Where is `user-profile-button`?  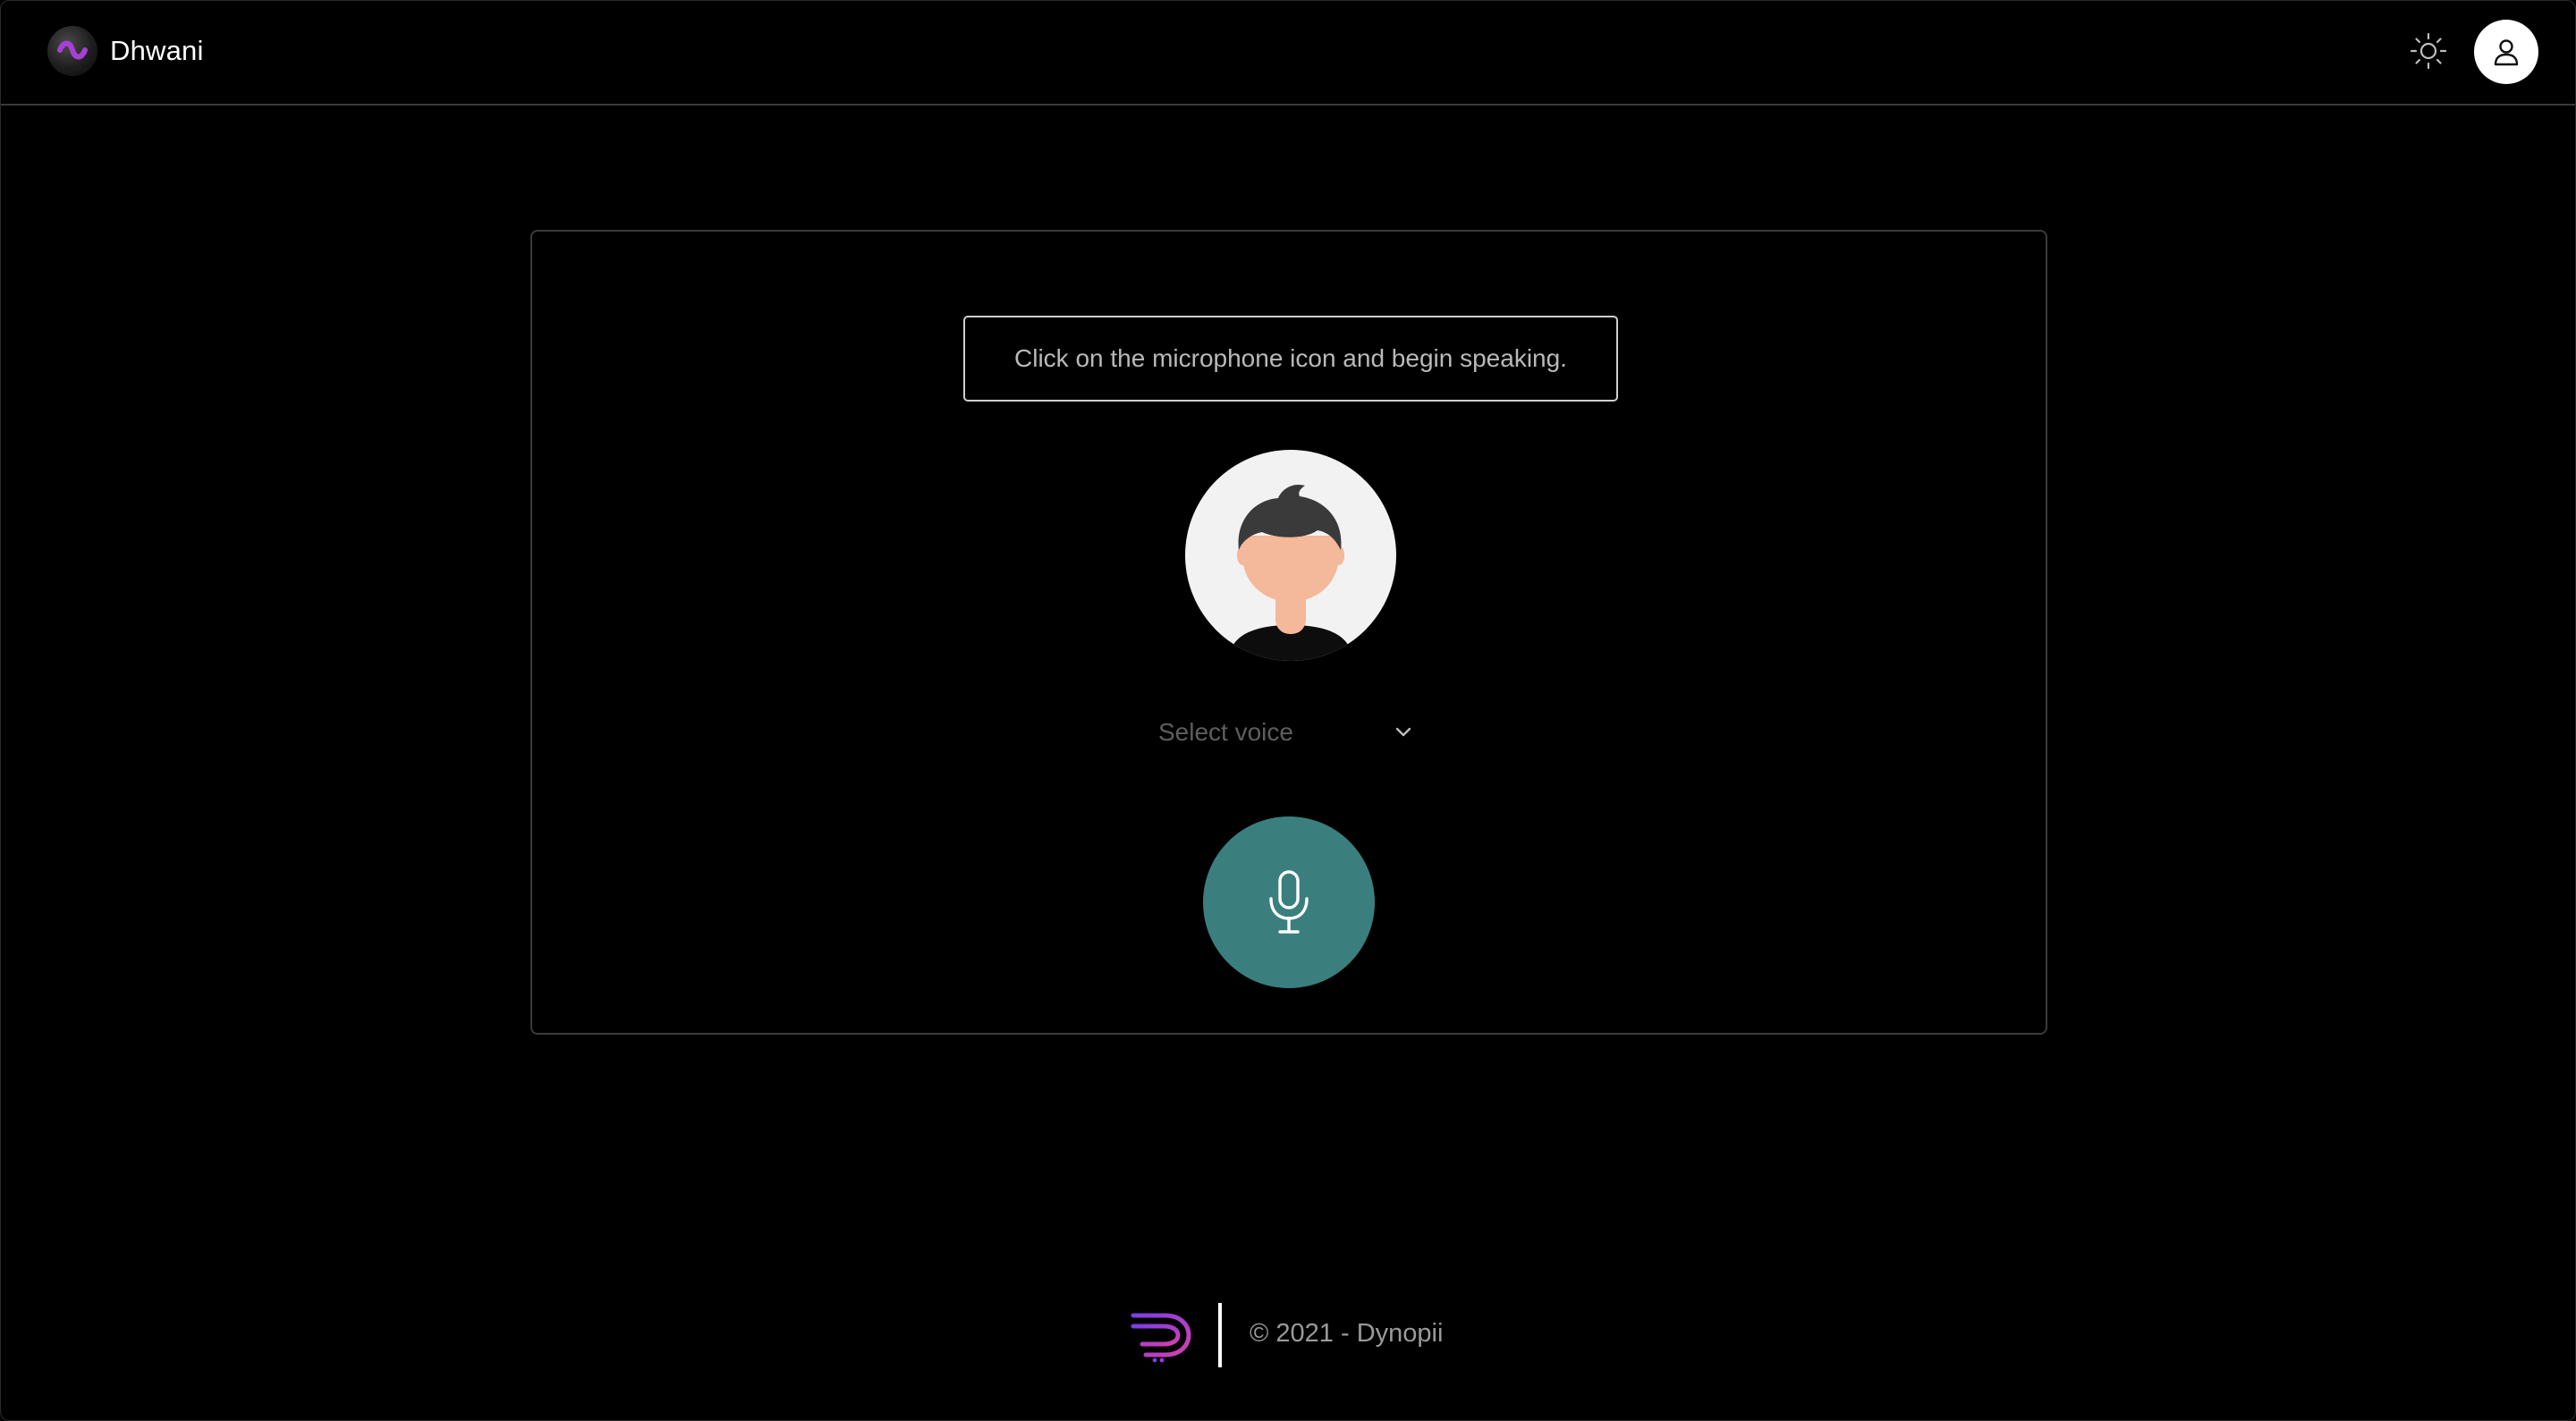 user-profile-button is located at coordinates (2506, 52).